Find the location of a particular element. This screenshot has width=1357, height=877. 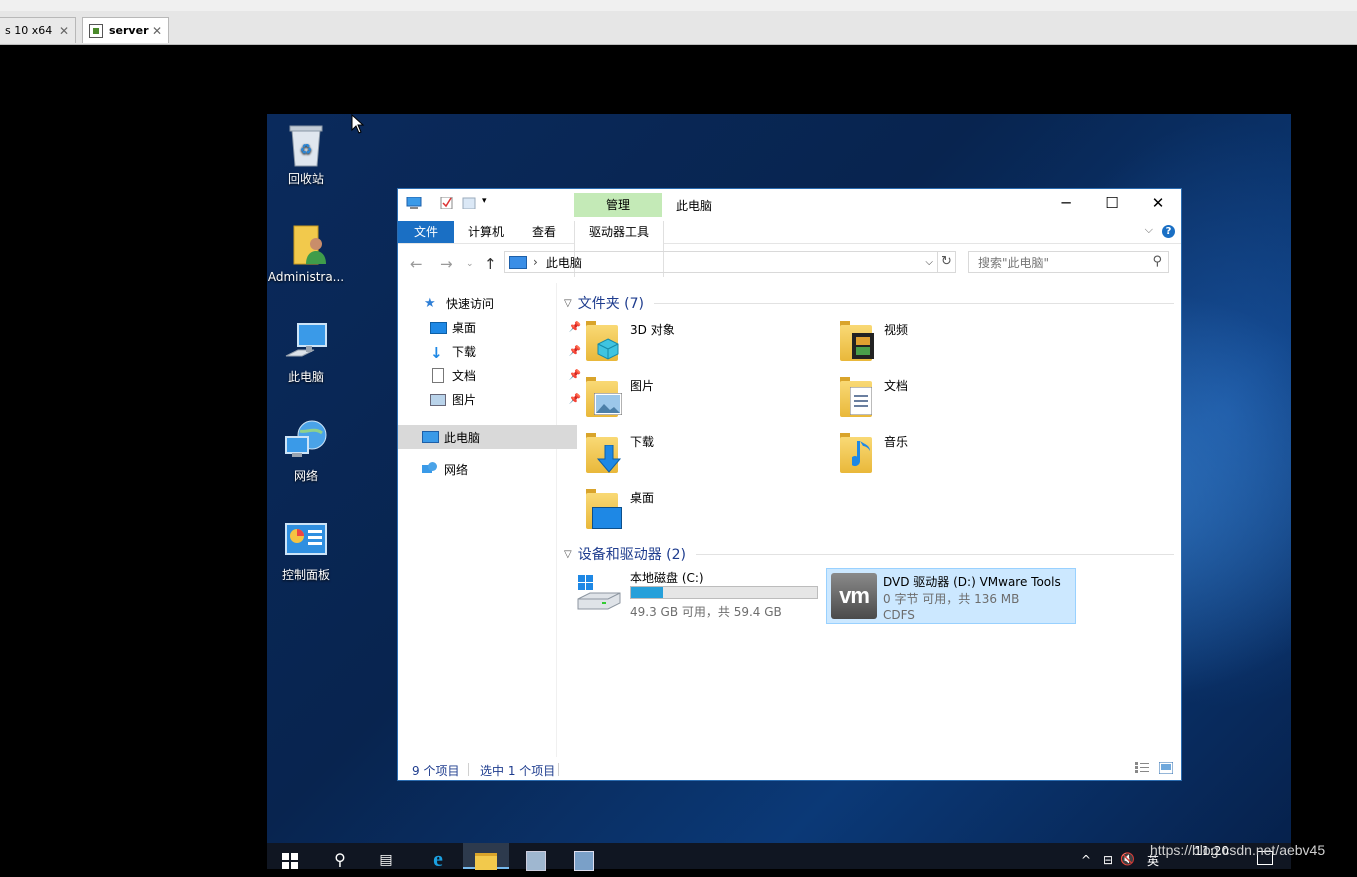

drive-c: 本地磁盘 (C:) 49.3 GB 可用，共 59.4 GB is located at coordinates (699, 593).